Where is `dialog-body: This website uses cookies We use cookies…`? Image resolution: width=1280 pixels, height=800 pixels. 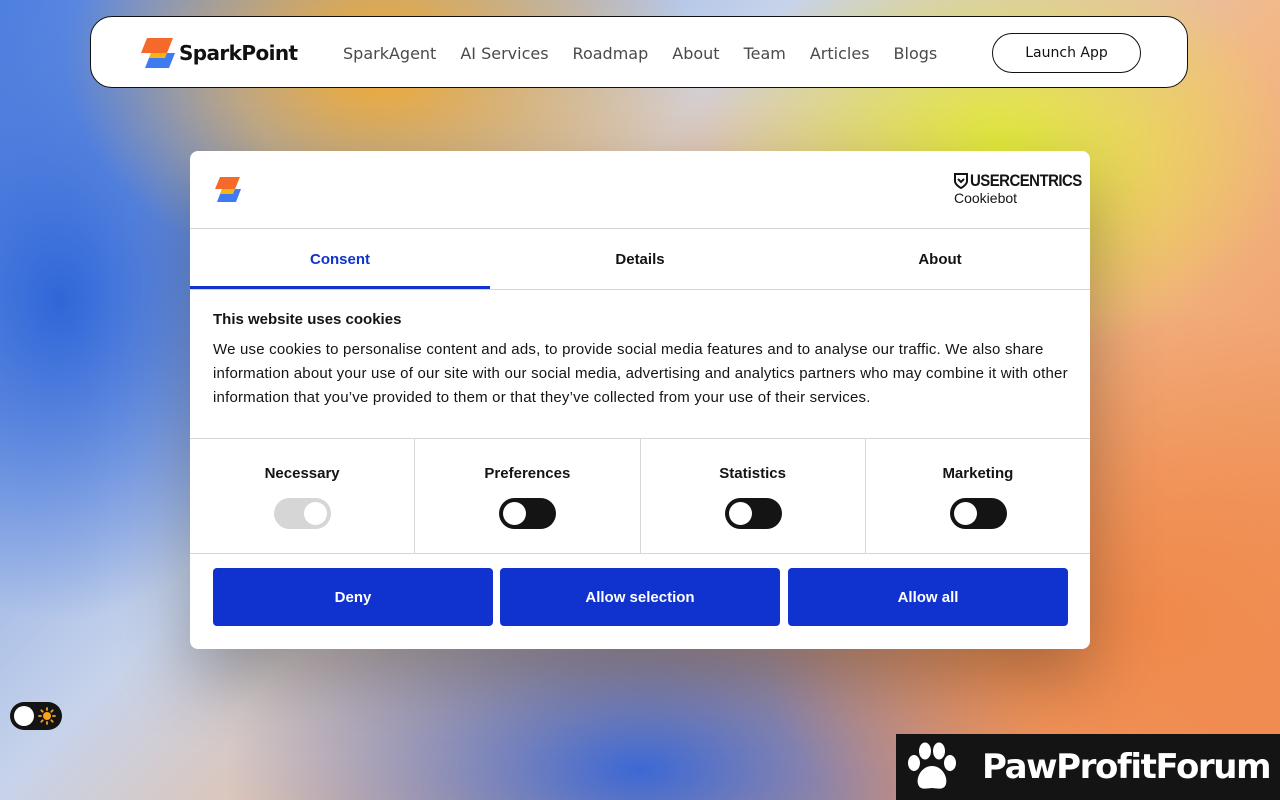 dialog-body: This website uses cookies We use cookies… is located at coordinates (640, 360).